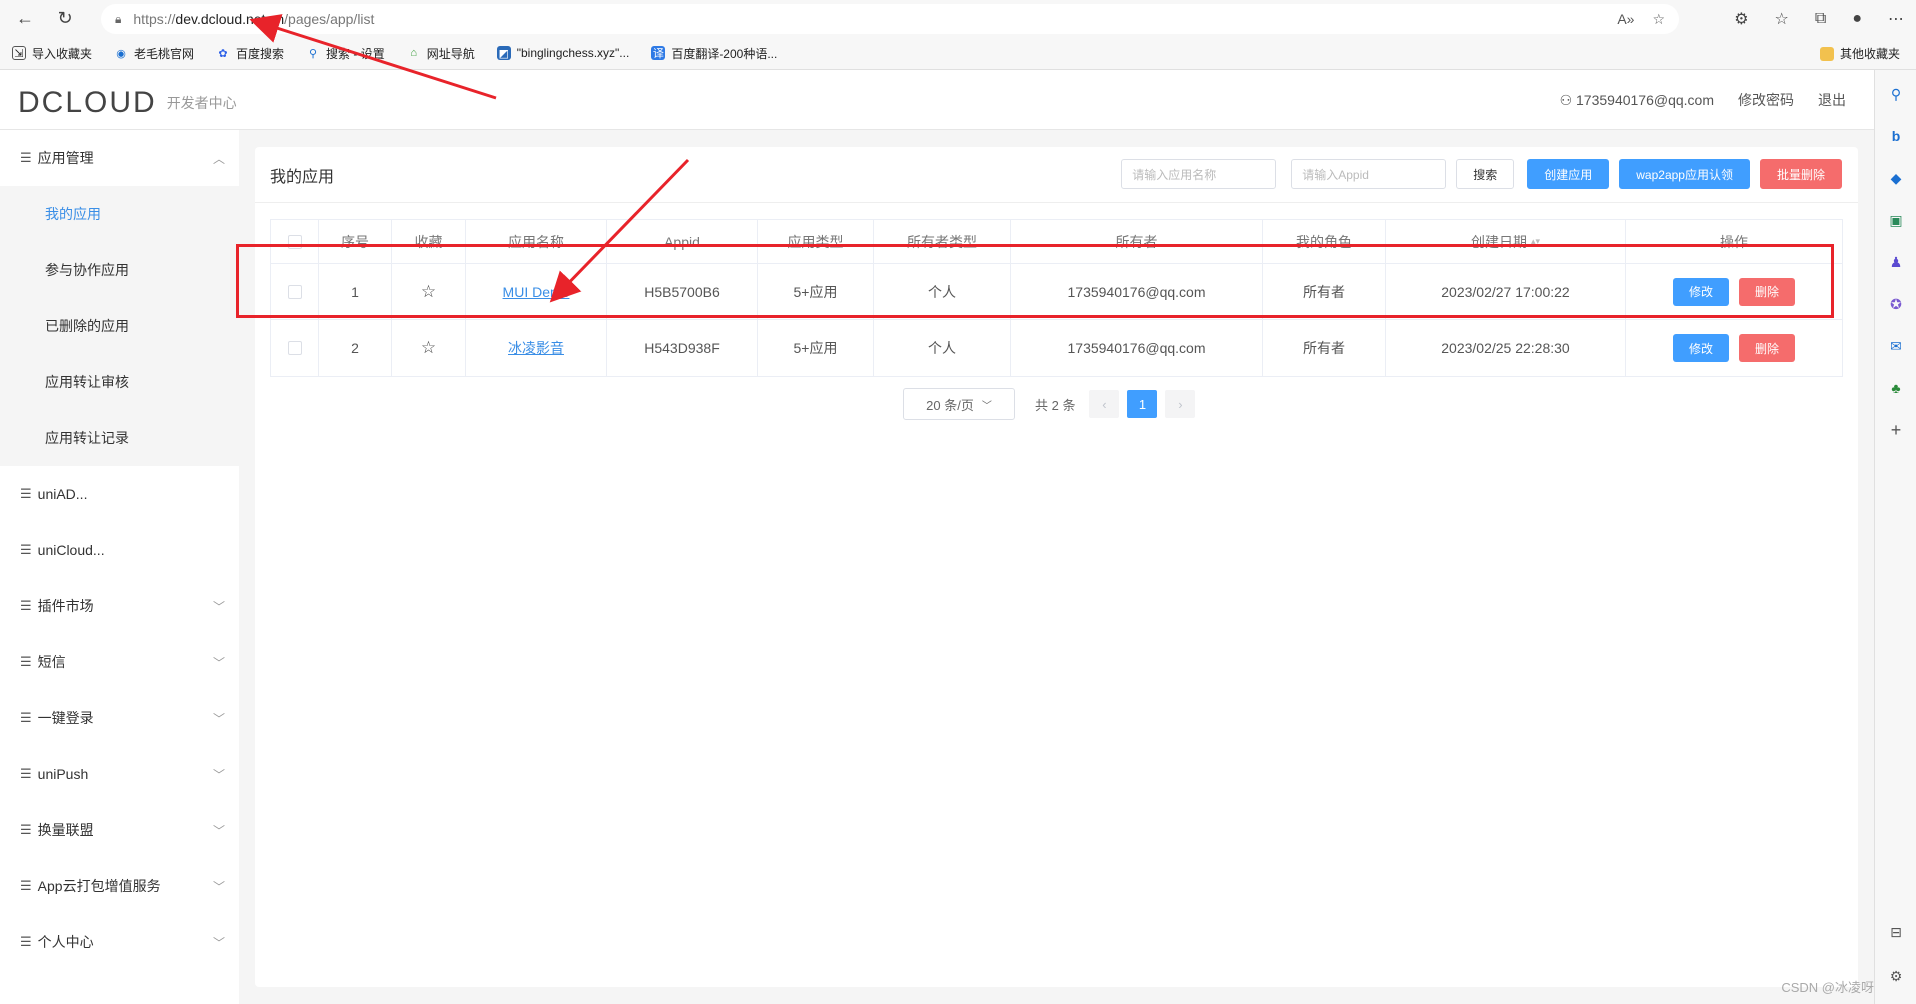 The image size is (1916, 1004). I want to click on menu-plugin-market: ☰ 插件市场 ﹀, so click(119, 606).